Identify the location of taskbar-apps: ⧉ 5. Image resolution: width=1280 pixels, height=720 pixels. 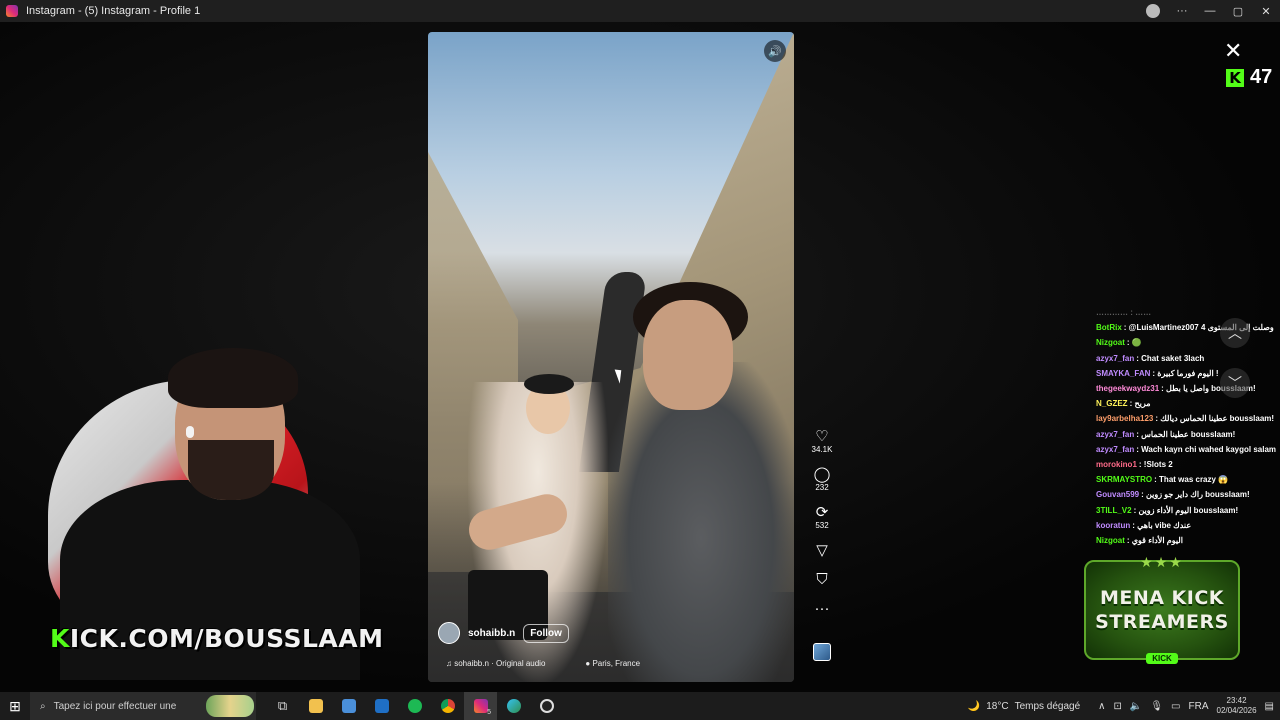
(414, 706).